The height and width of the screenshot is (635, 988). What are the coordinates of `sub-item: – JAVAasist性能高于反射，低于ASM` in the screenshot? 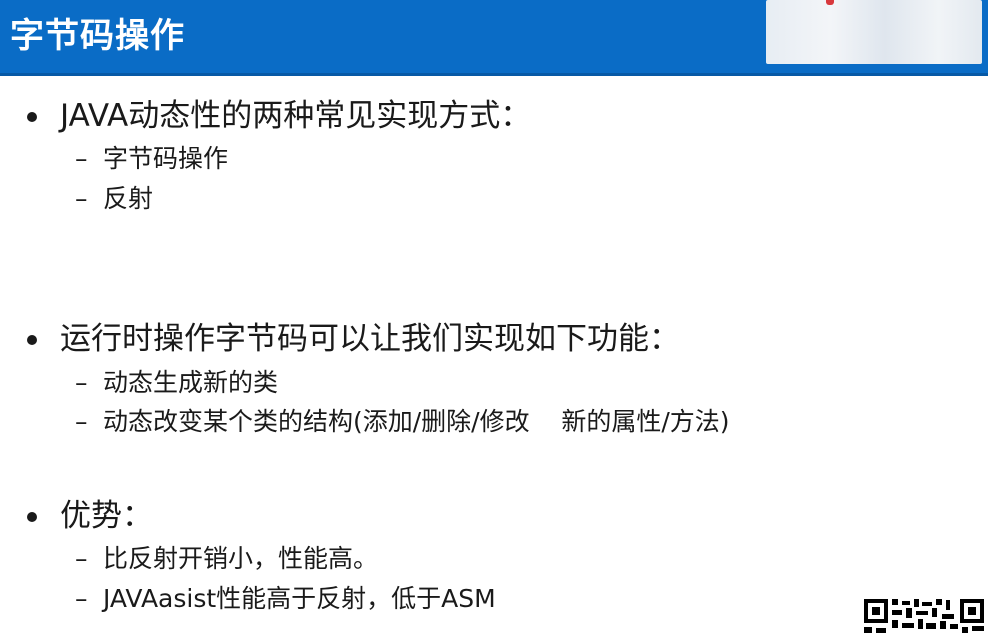 It's located at (285, 598).